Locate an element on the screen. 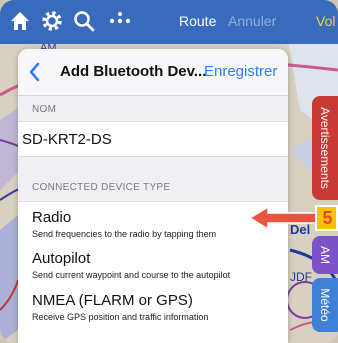  sheet-navigation-bar: Add Bluetooth Dev... Enregistrer is located at coordinates (153, 72).